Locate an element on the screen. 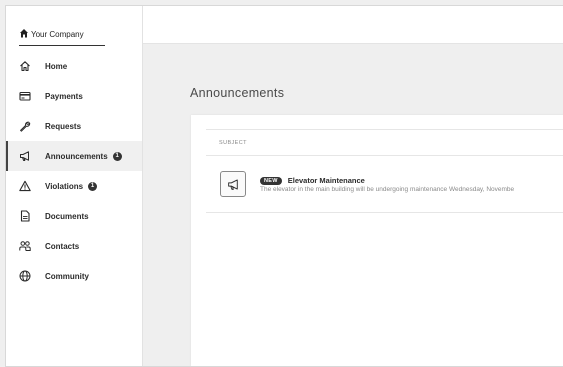  sidebar-item-violations: Violations 1 is located at coordinates (74, 186).